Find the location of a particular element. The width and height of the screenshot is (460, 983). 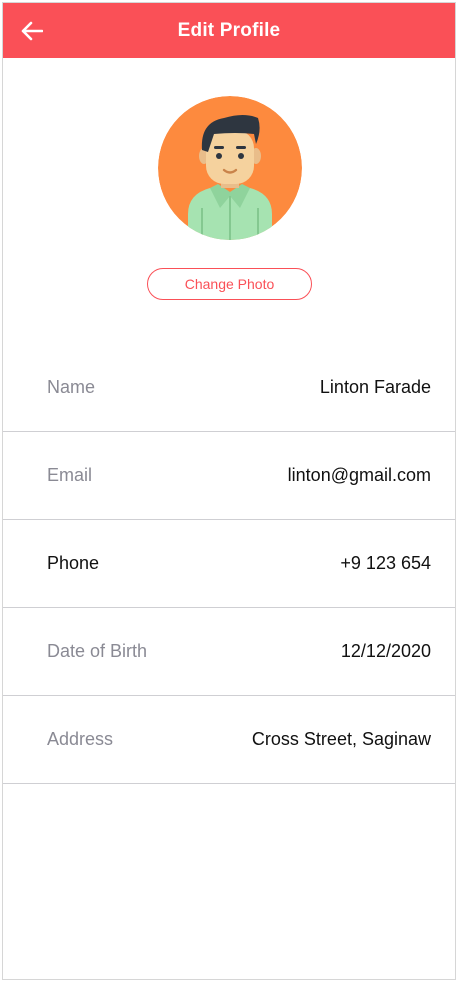

avatar is located at coordinates (230, 168).